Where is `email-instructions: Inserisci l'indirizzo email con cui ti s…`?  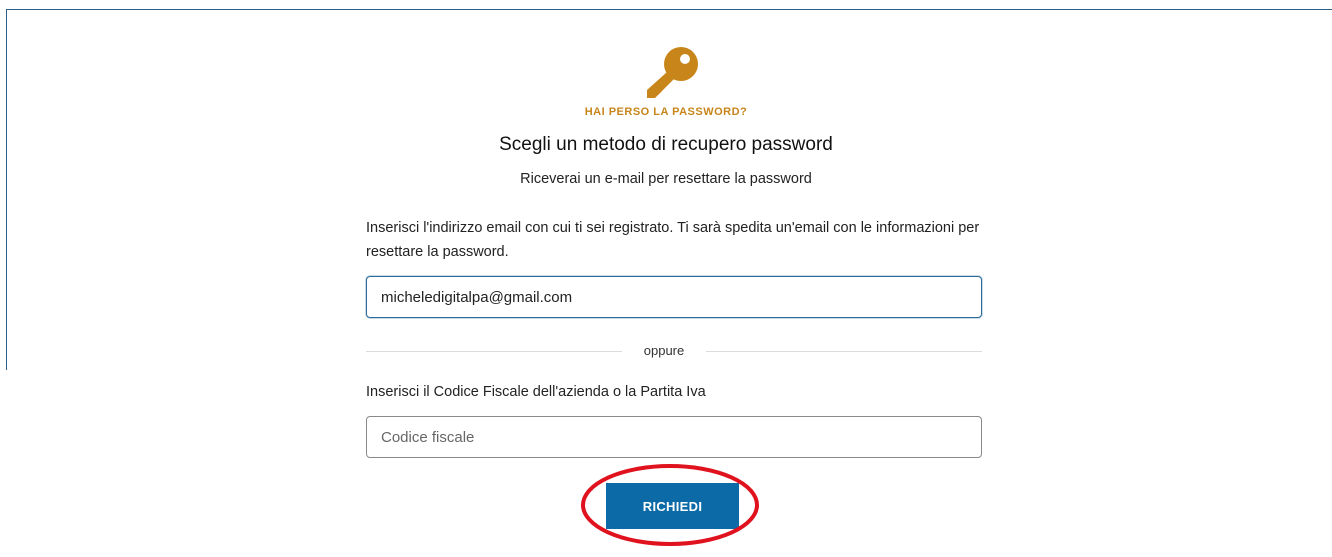 email-instructions: Inserisci l'indirizzo email con cui ti s… is located at coordinates (673, 240).